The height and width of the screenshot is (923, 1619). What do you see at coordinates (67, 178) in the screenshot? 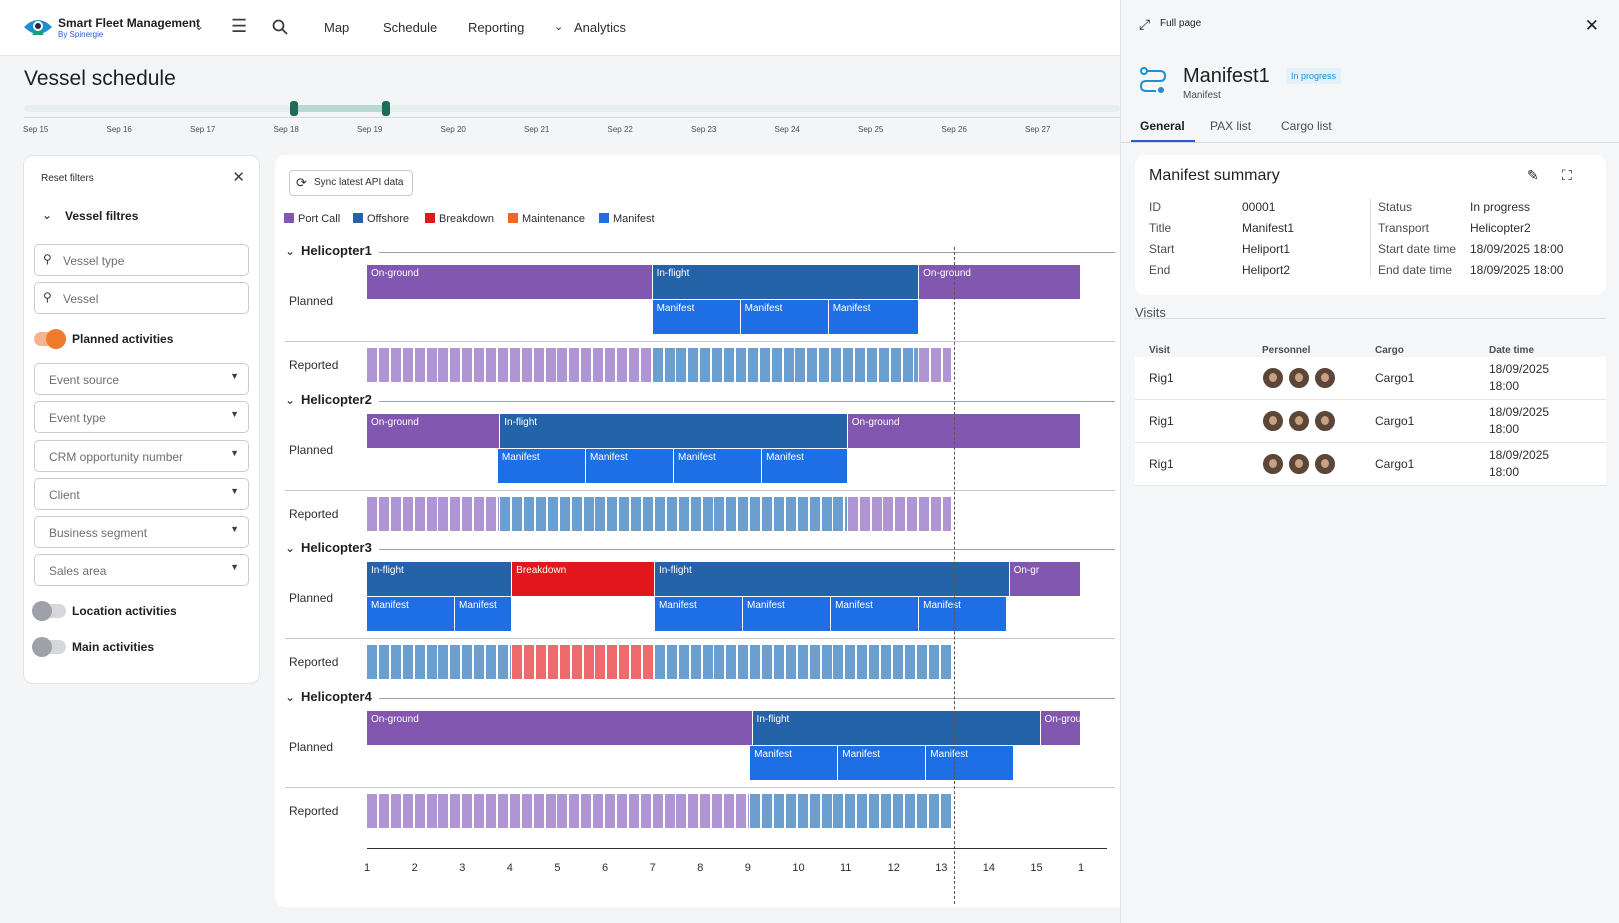
I see `reset-filters-button: Reset filters` at bounding box center [67, 178].